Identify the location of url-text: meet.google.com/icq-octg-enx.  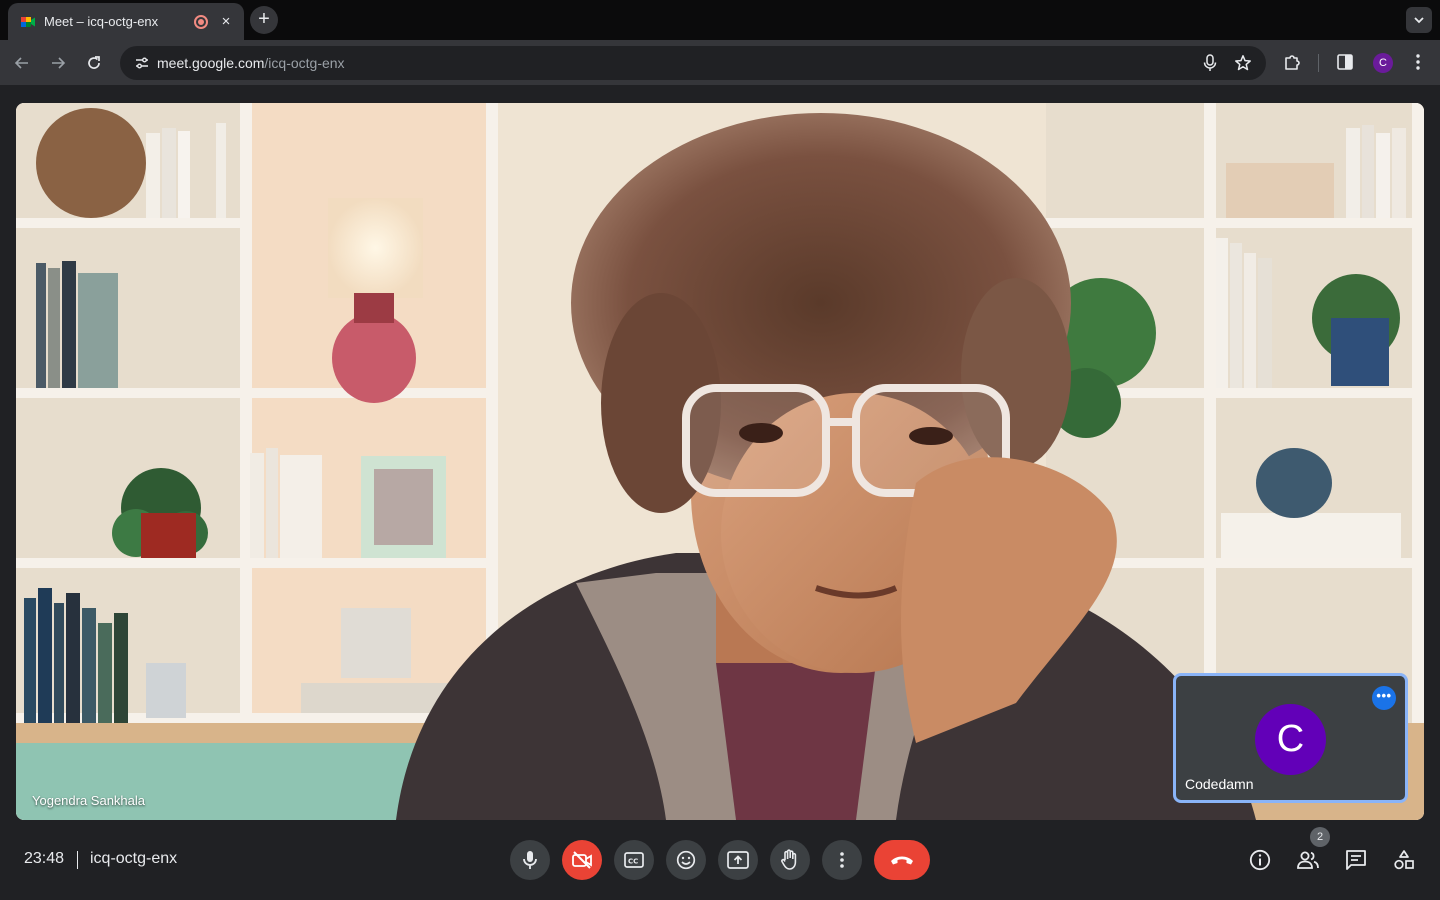
(251, 63).